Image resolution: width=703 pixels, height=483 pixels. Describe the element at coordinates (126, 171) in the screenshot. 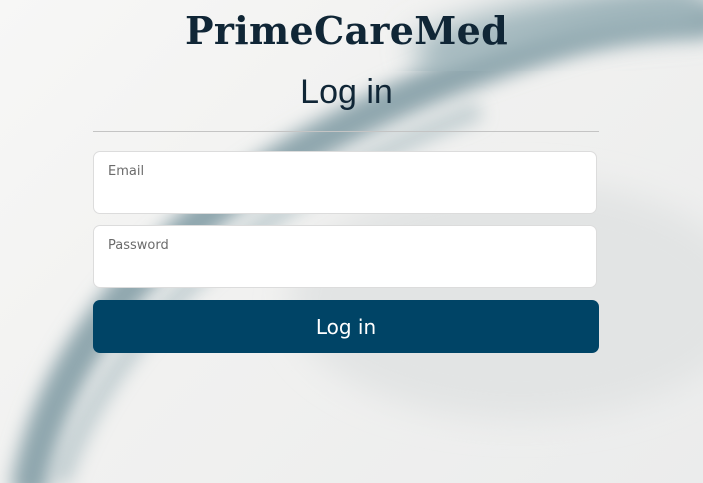

I see `email-label: Email` at that location.